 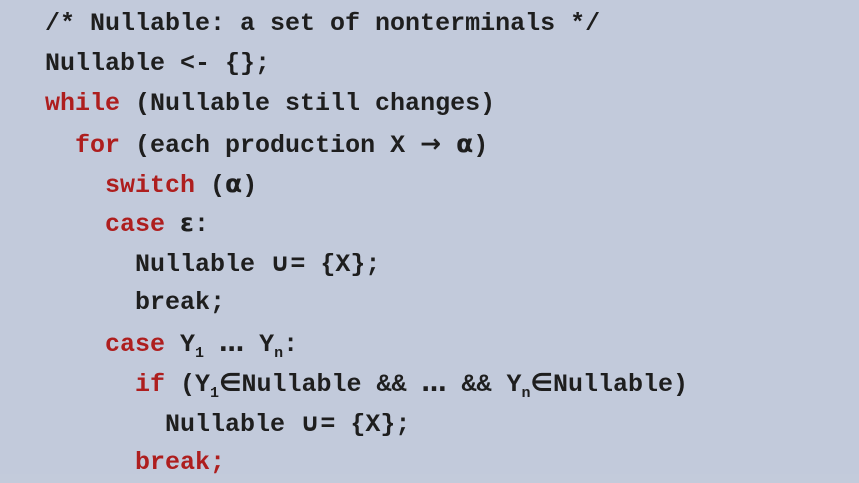 I want to click on code-keyword: while, so click(x=83, y=103).